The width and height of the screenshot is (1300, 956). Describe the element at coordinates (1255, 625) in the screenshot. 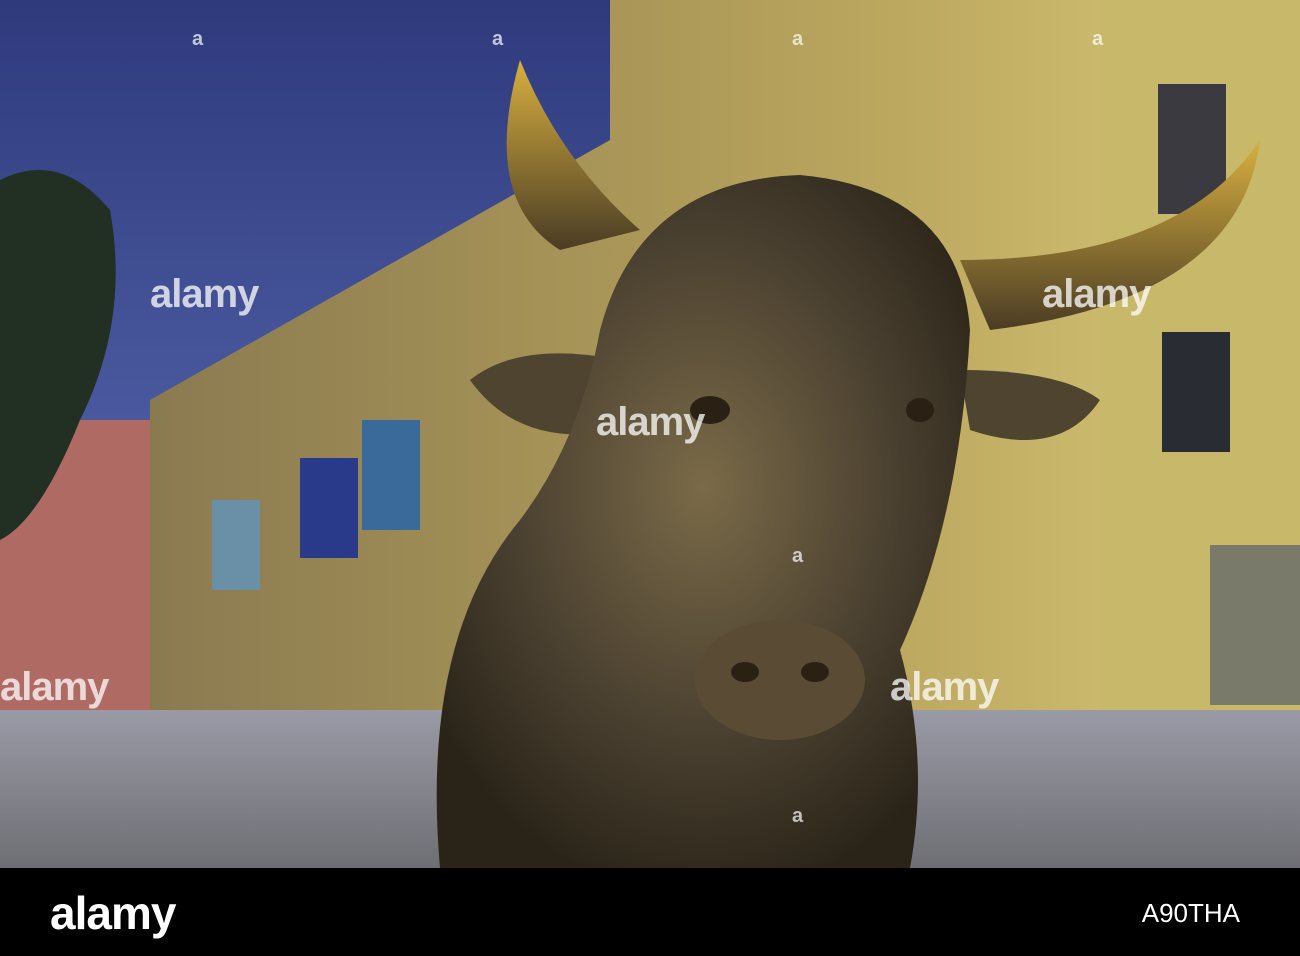

I see `doorway` at that location.